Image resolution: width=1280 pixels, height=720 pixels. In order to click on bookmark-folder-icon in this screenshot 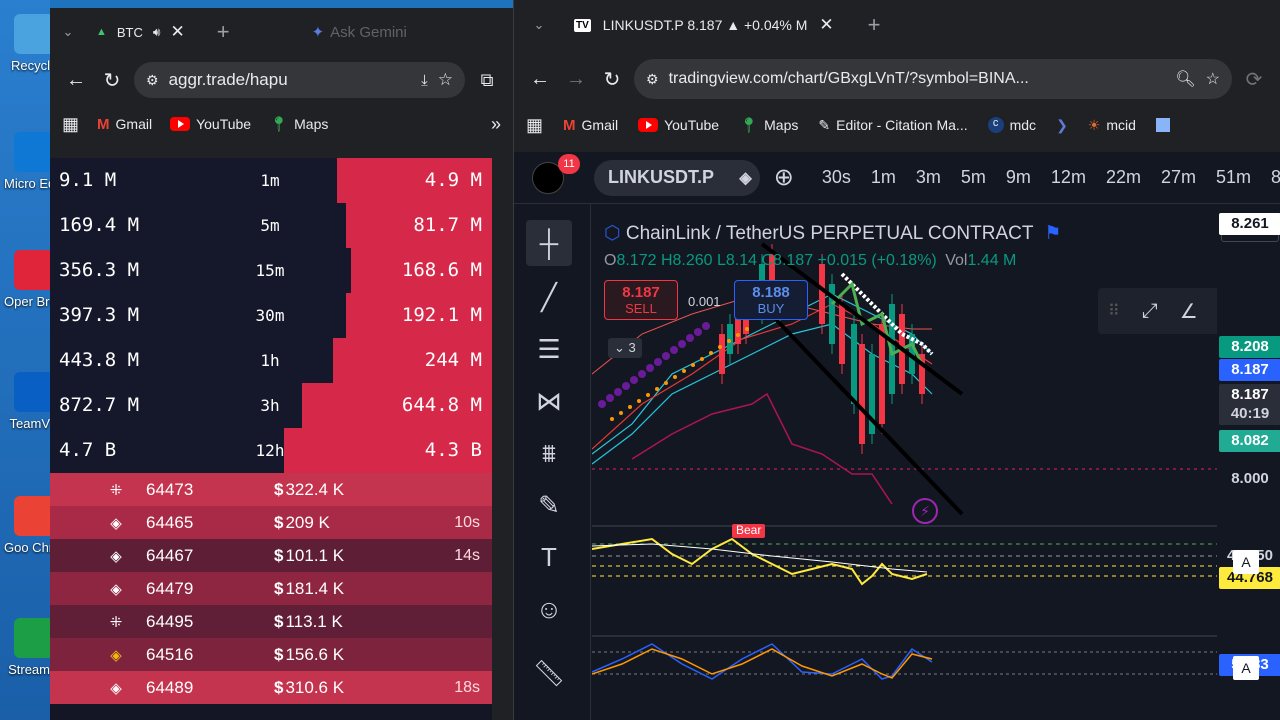, I will do `click(1162, 125)`.